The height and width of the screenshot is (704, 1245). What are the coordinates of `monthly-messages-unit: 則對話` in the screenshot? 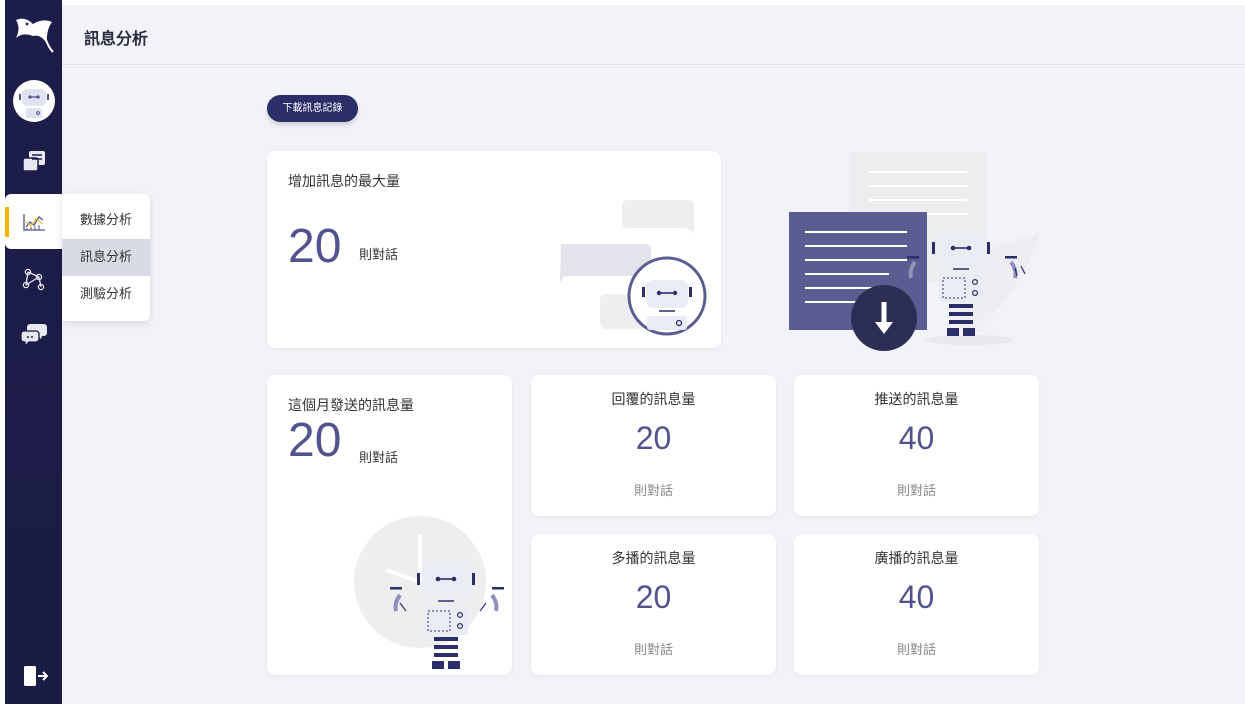 It's located at (379, 458).